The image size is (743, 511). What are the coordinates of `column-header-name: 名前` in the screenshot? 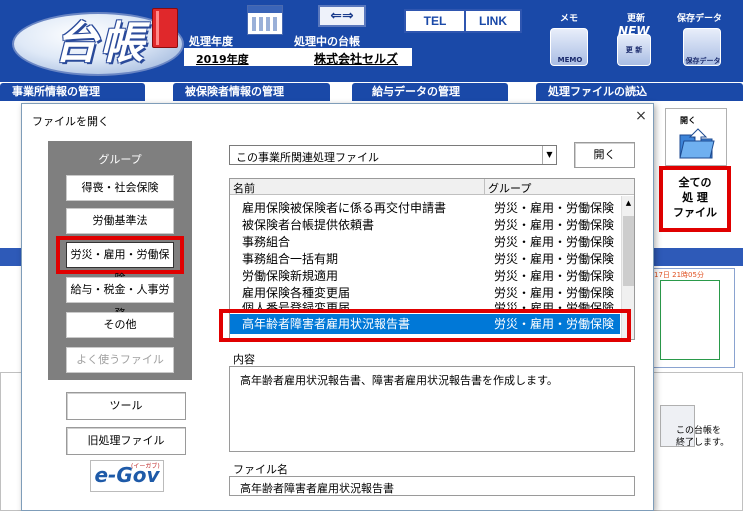 It's located at (244, 188).